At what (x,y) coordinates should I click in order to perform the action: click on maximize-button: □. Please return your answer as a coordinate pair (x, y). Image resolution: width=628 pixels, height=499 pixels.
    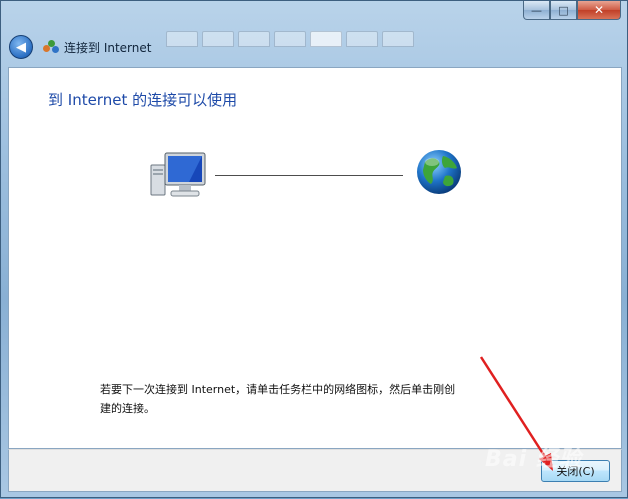
    Looking at the image, I should click on (563, 10).